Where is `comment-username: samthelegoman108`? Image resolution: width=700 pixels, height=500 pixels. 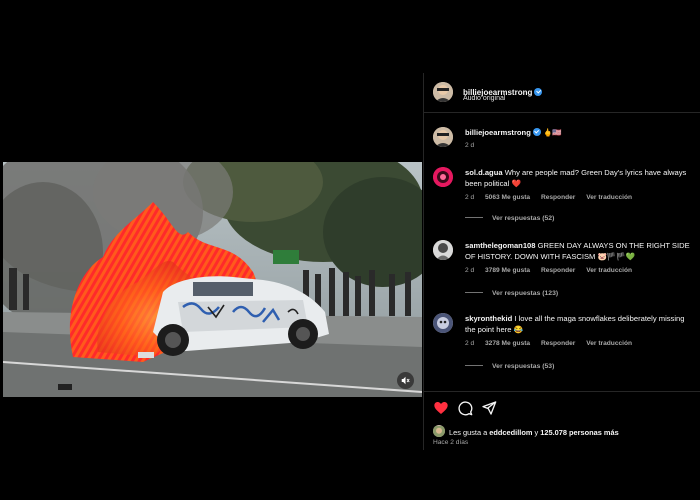
comment-username: samthelegoman108 is located at coordinates (500, 245).